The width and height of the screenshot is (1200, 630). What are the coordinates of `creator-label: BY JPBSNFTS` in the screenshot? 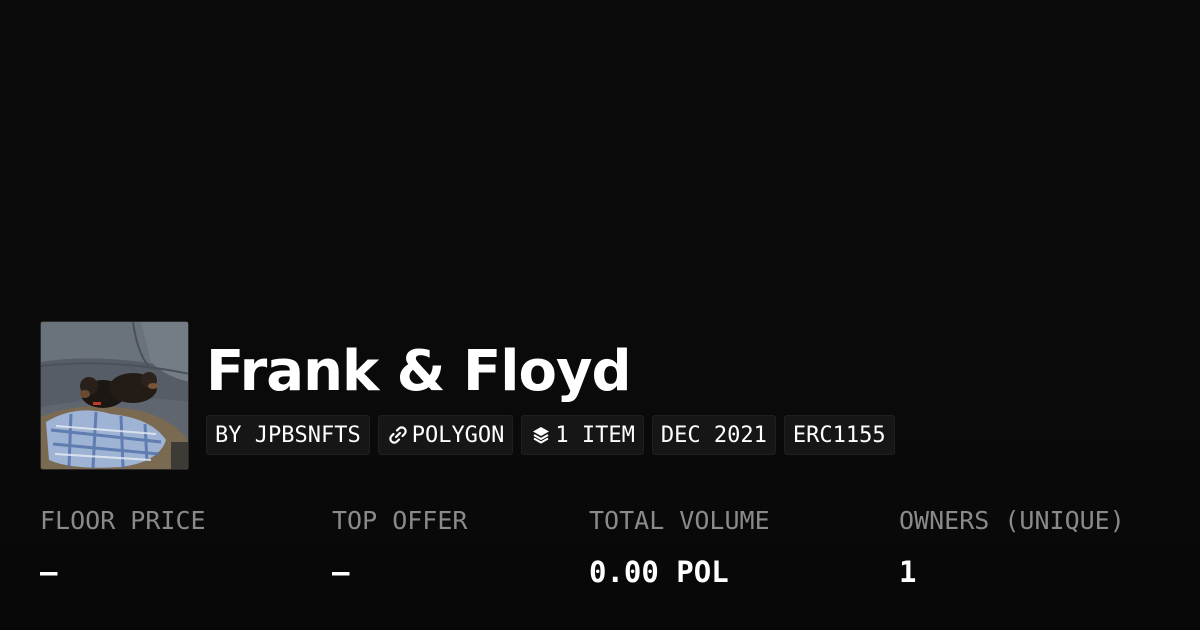 It's located at (288, 435).